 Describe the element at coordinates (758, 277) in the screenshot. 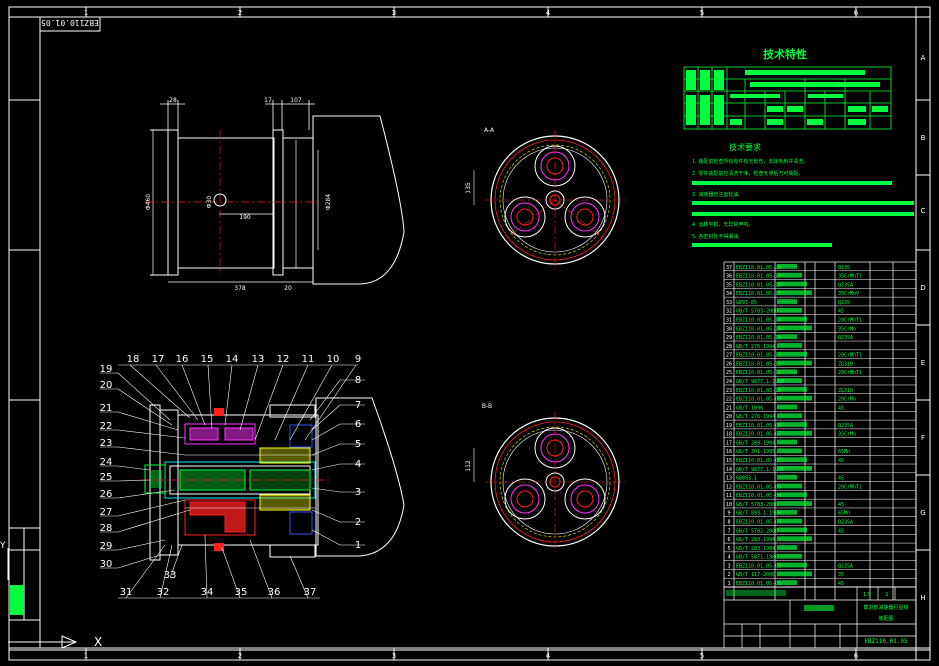

I see `bom-row-code: EBZ110.01.05-19` at that location.